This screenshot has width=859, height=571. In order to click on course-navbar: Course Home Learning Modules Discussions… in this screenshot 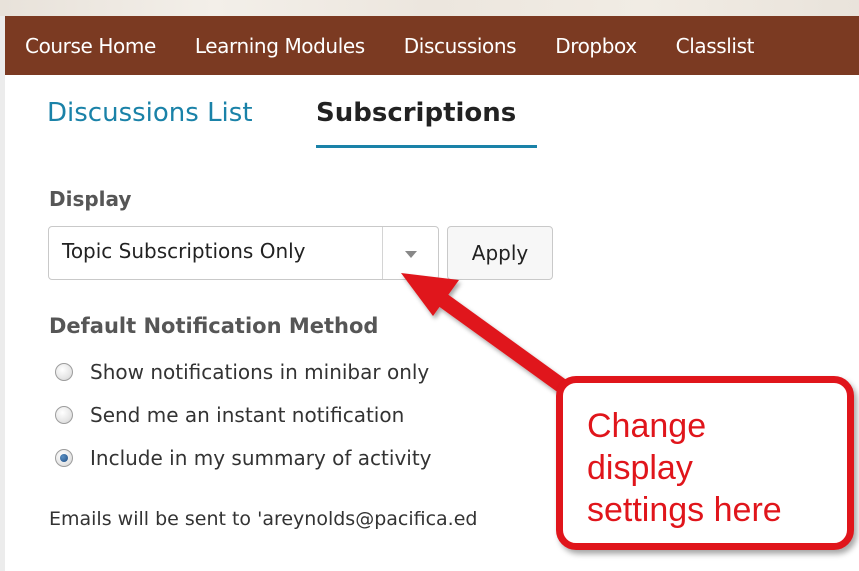, I will do `click(432, 45)`.